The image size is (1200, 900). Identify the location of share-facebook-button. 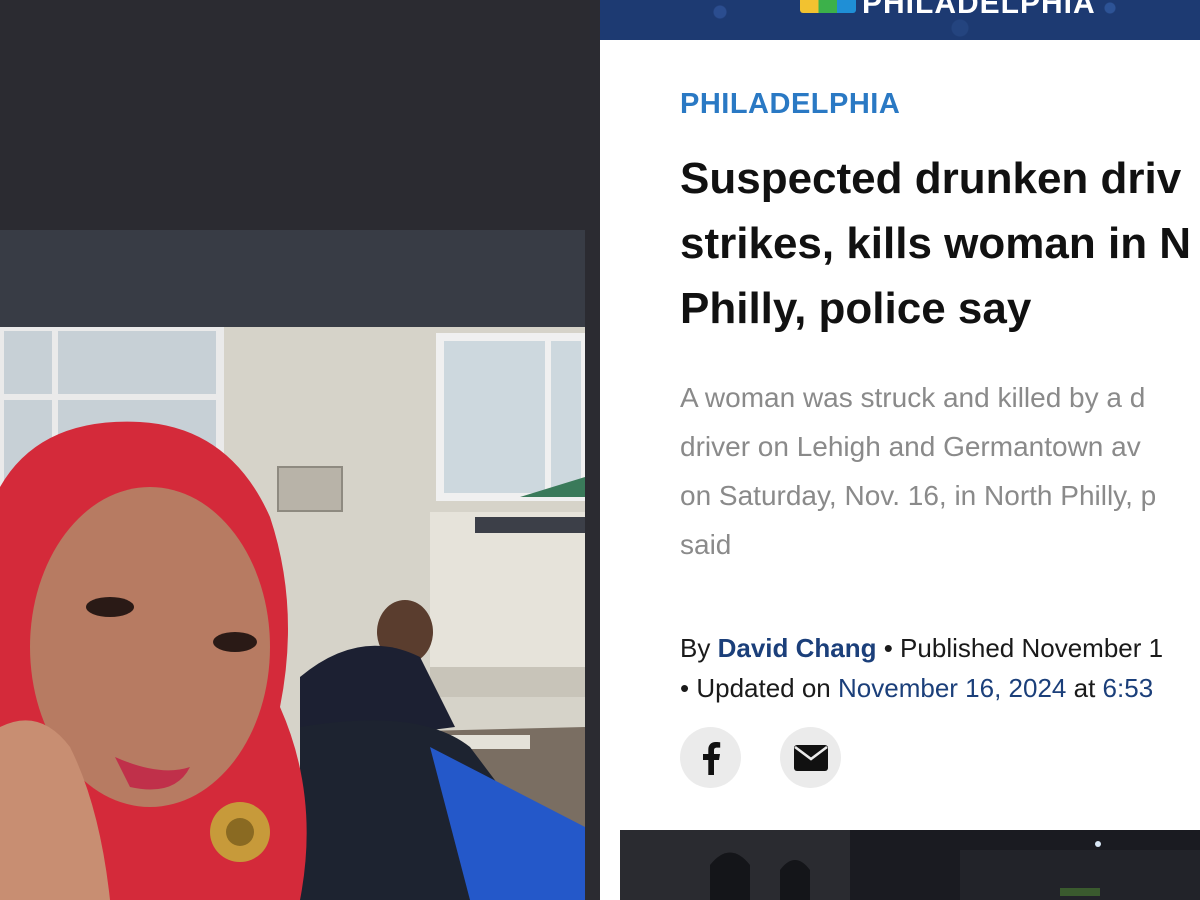
(710, 757).